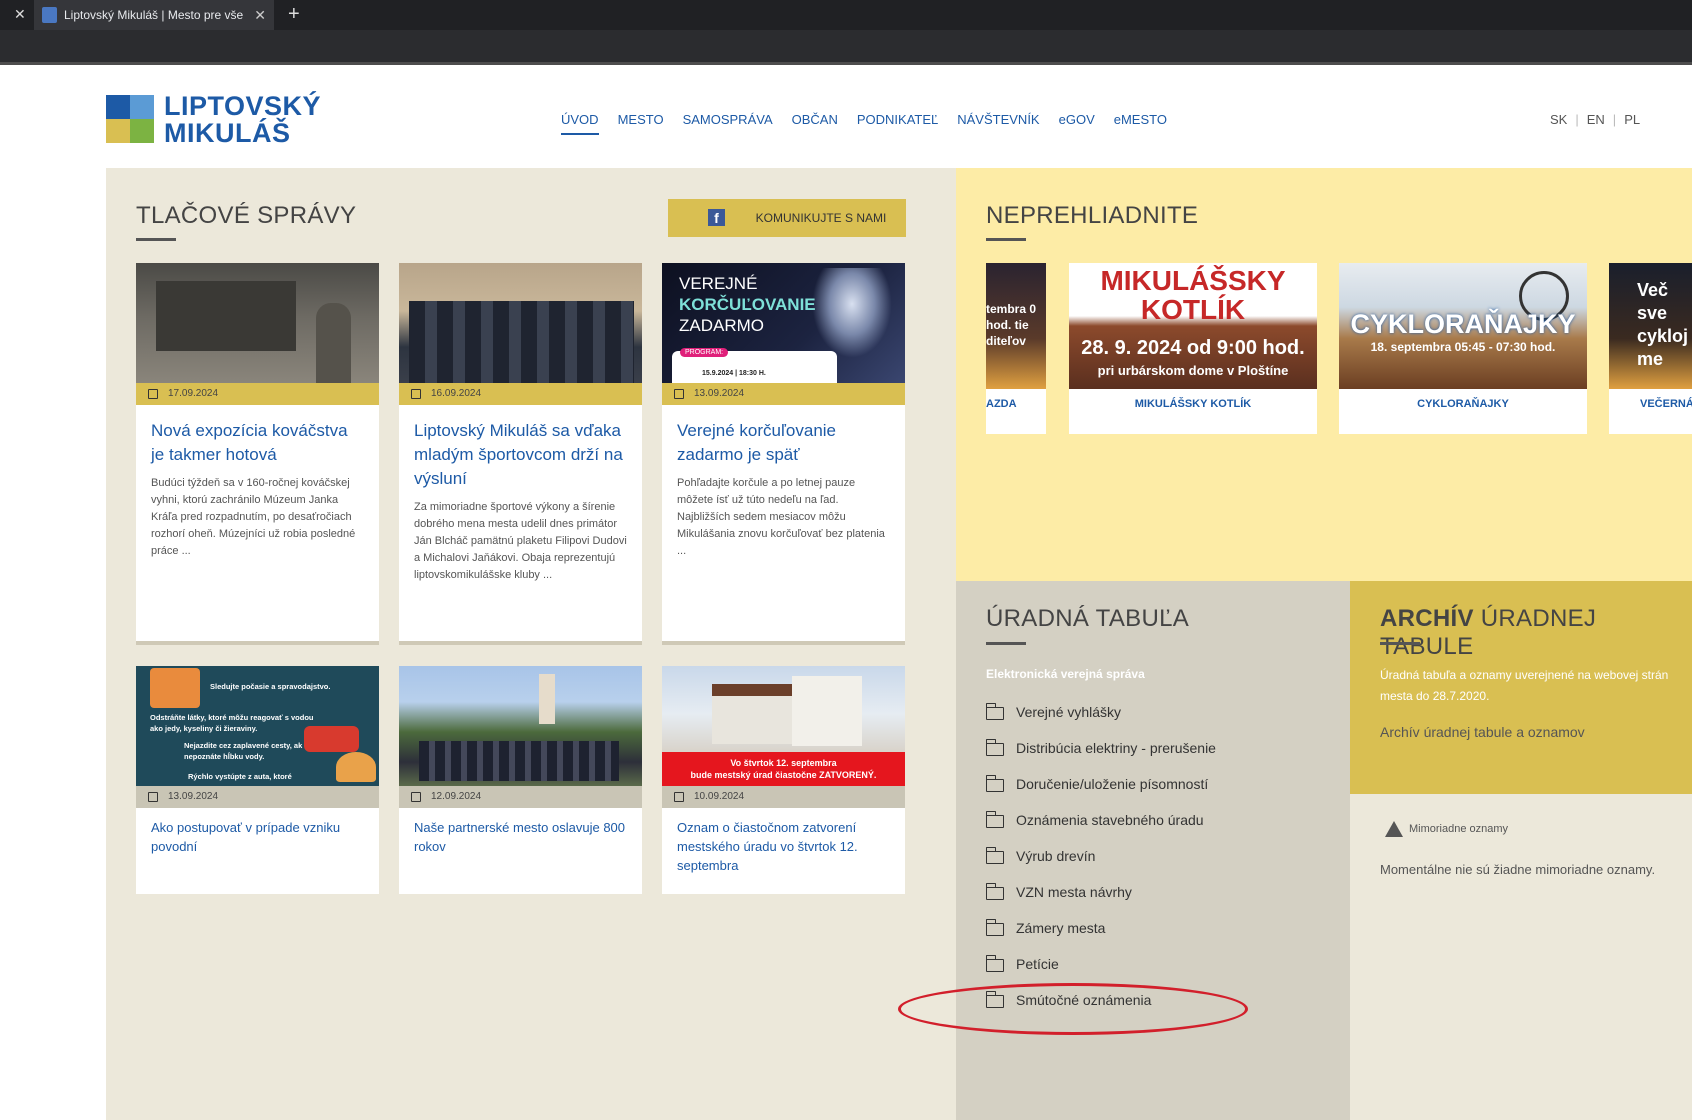 The height and width of the screenshot is (1120, 1692). I want to click on nav-samosprava: SAMOSPRÁVA, so click(728, 123).